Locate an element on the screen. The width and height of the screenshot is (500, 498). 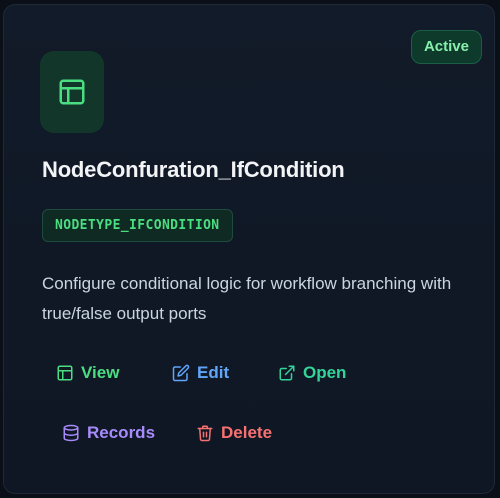
status-badge: Active is located at coordinates (446, 47).